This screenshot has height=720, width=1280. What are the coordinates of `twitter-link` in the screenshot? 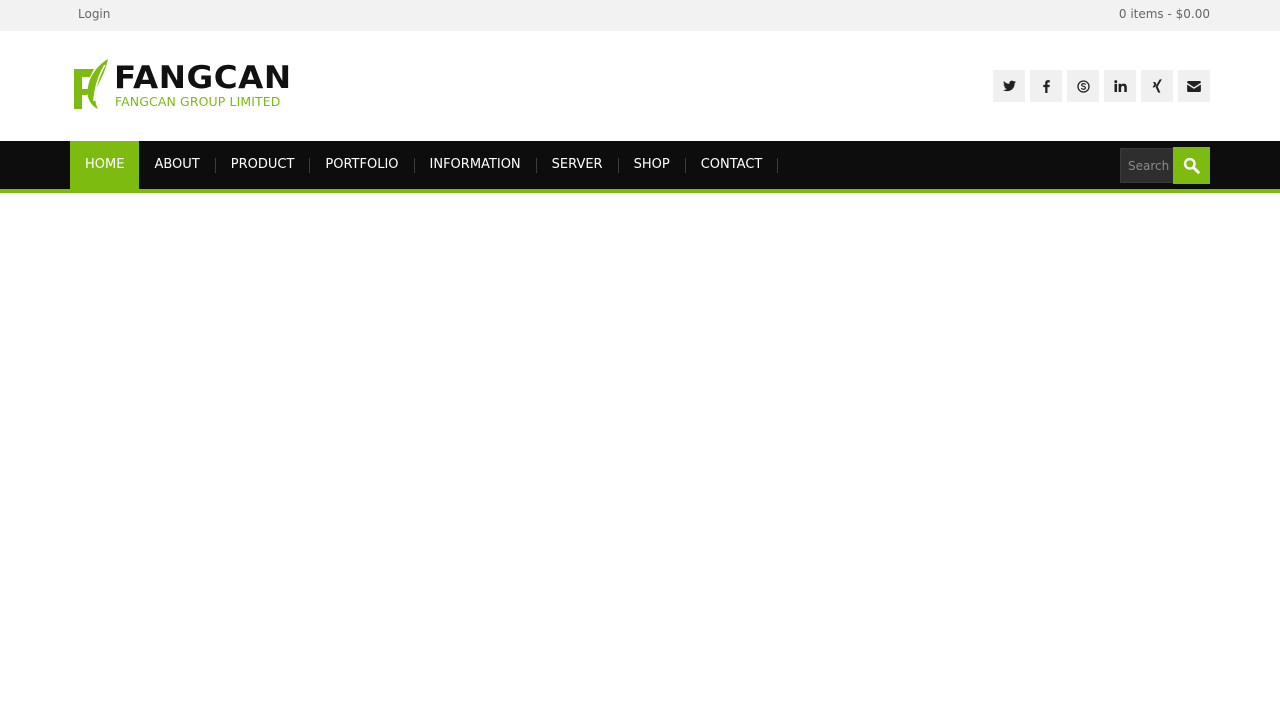 It's located at (1009, 86).